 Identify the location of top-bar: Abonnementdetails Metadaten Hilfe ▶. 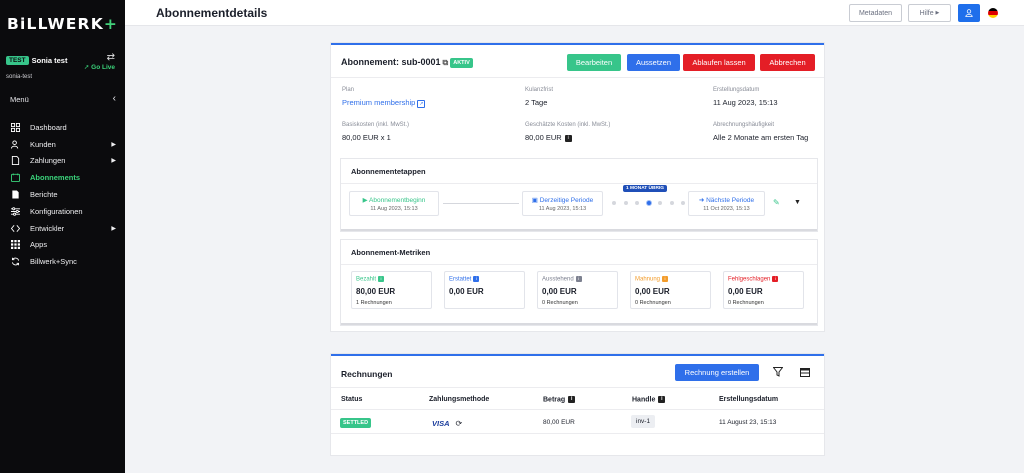
(574, 13).